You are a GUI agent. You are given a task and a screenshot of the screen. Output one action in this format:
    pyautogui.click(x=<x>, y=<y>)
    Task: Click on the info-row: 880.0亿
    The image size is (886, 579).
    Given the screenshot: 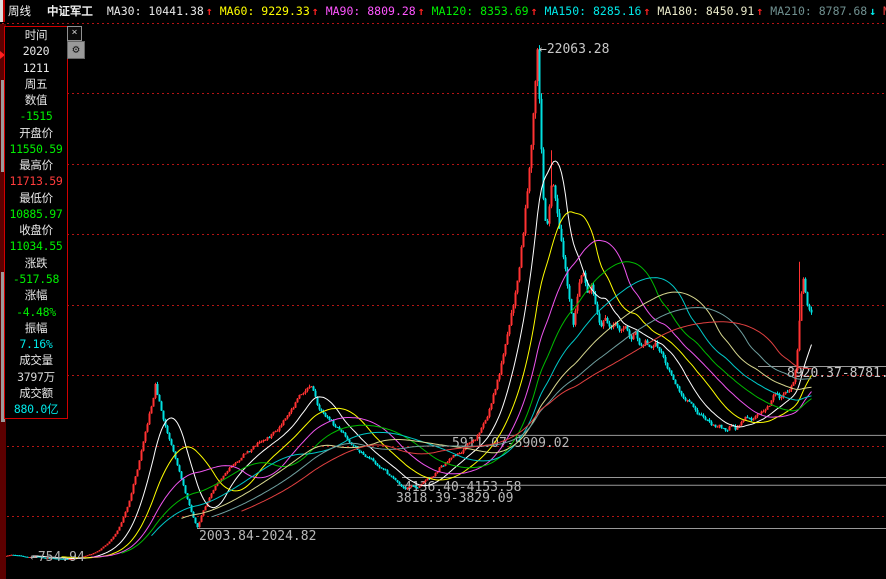 What is the action you would take?
    pyautogui.click(x=36, y=409)
    